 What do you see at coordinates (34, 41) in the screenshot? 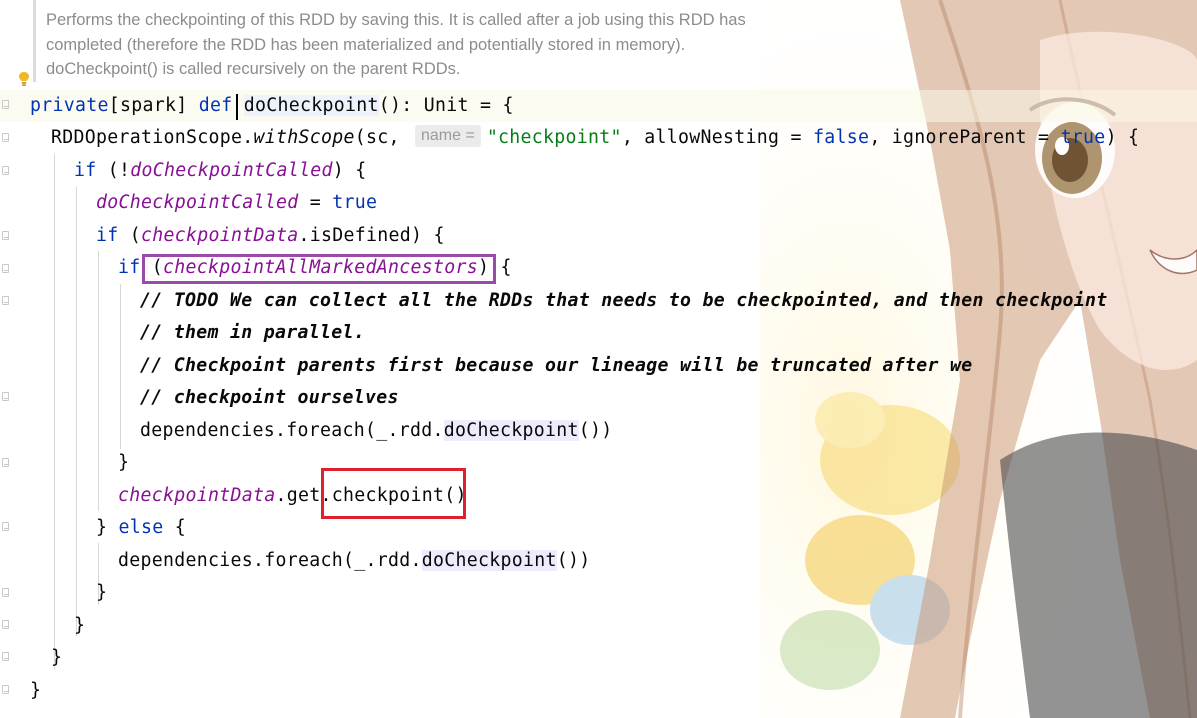
I see `doc-comment-bar` at bounding box center [34, 41].